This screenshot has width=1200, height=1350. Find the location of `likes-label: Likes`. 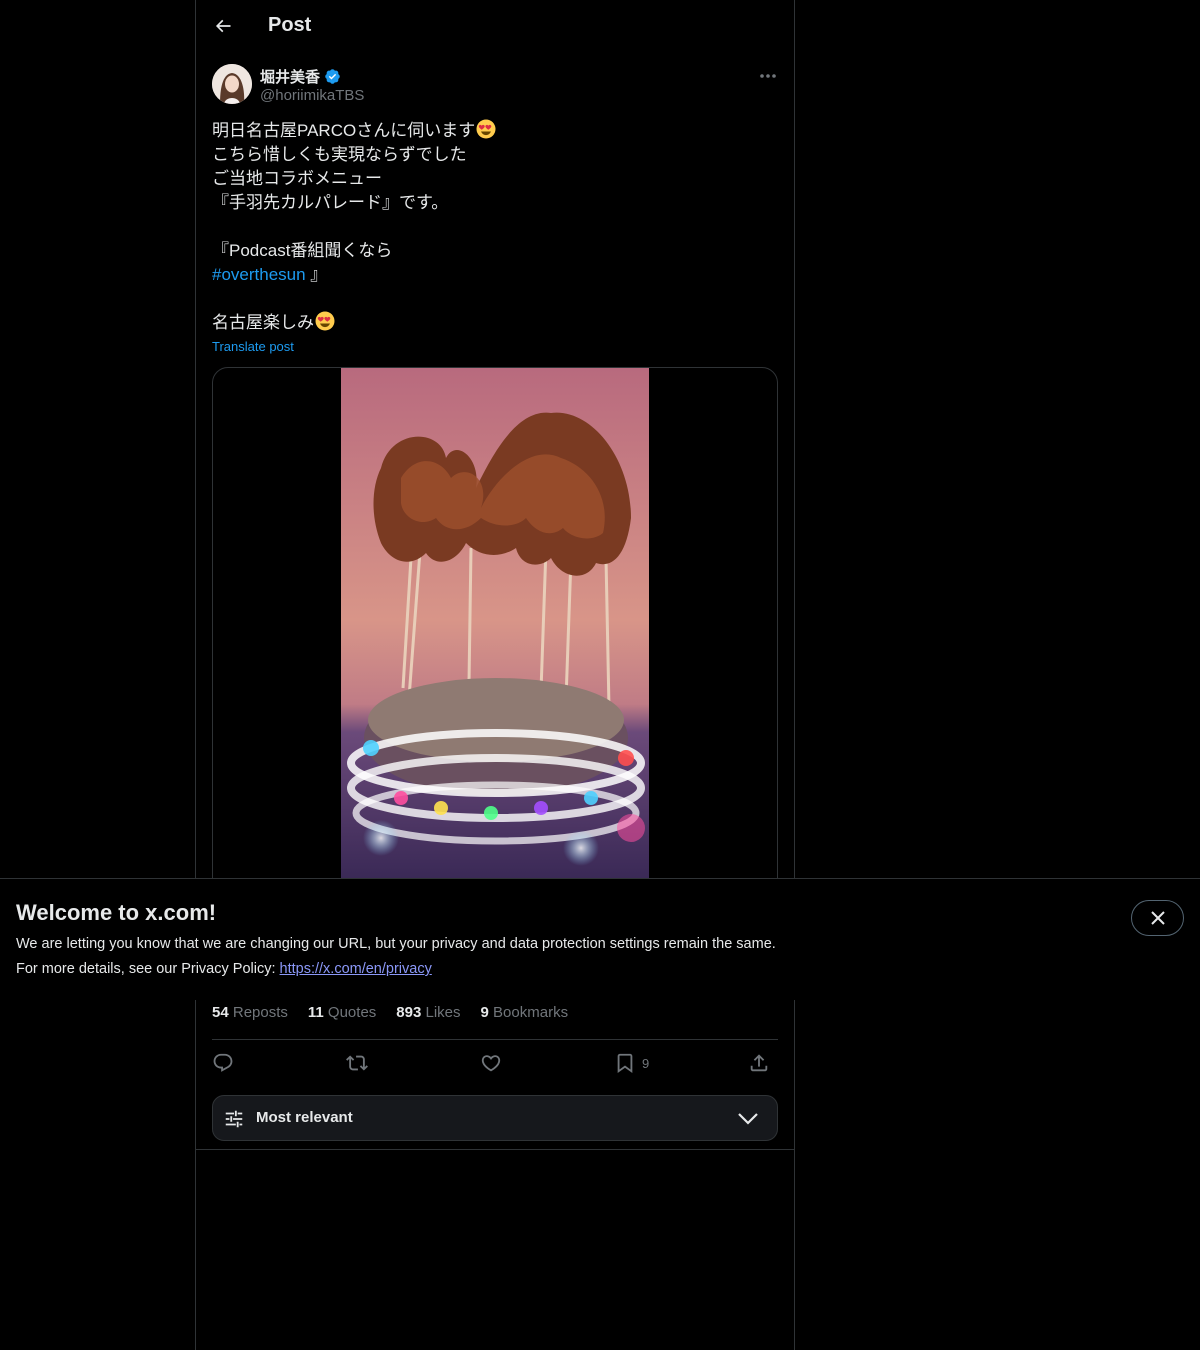

likes-label: Likes is located at coordinates (443, 1012).